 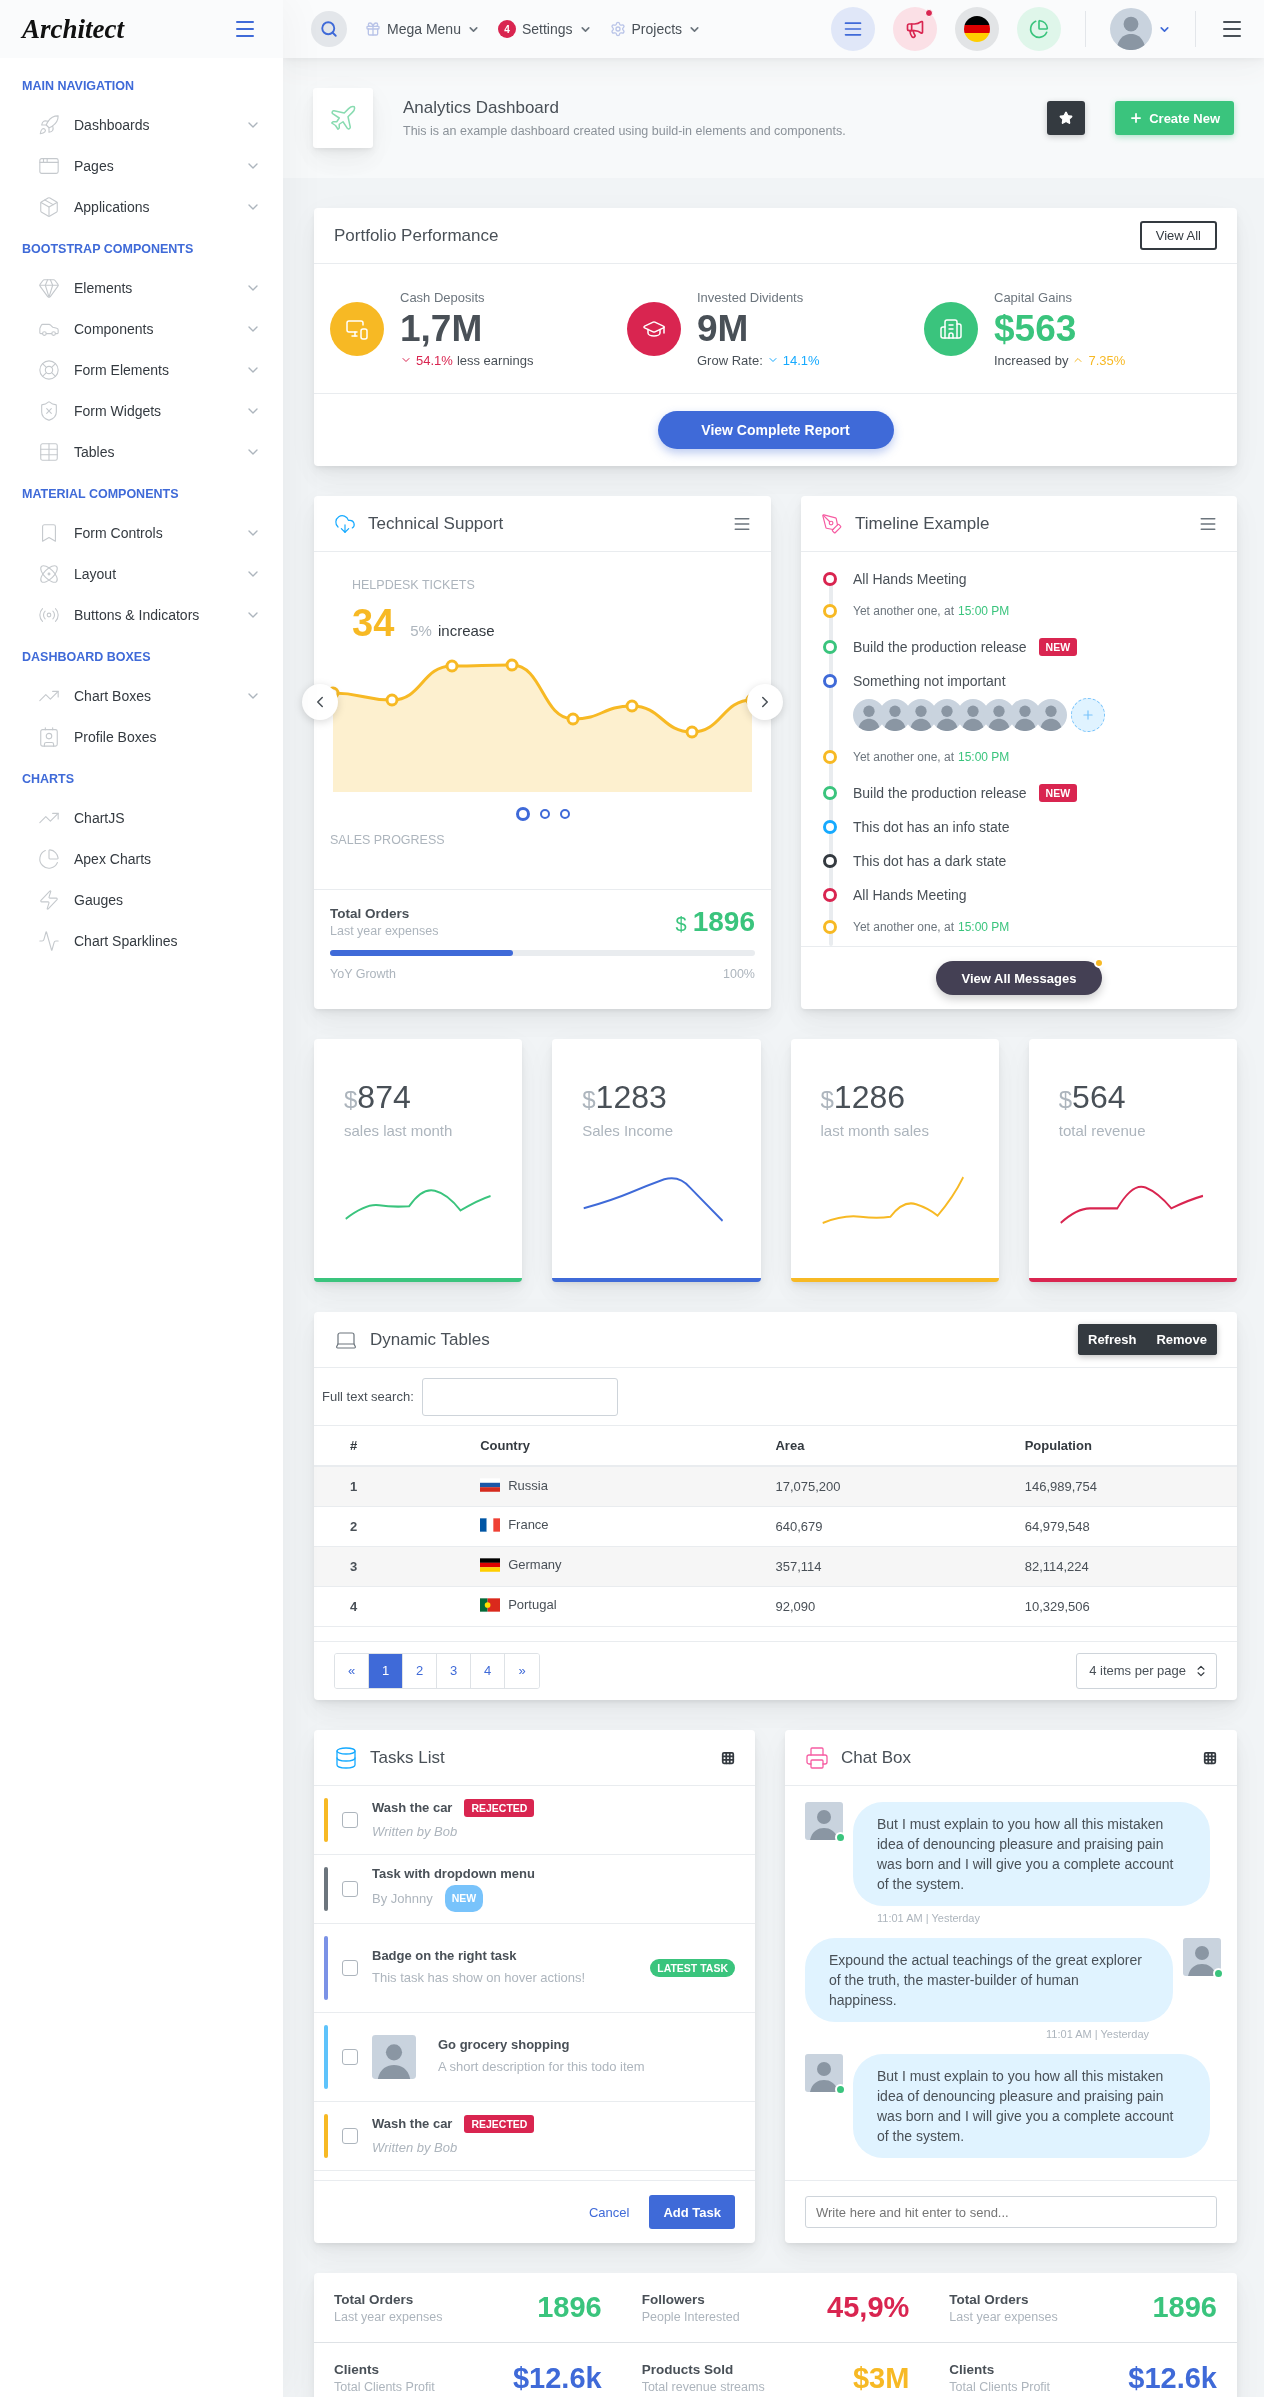 What do you see at coordinates (422, 29) in the screenshot?
I see `menu-link: Mega Menu` at bounding box center [422, 29].